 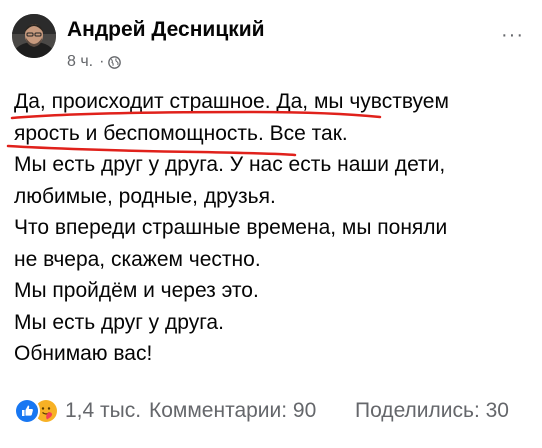 What do you see at coordinates (80, 62) in the screenshot?
I see `post-timestamp: 8 ч.` at bounding box center [80, 62].